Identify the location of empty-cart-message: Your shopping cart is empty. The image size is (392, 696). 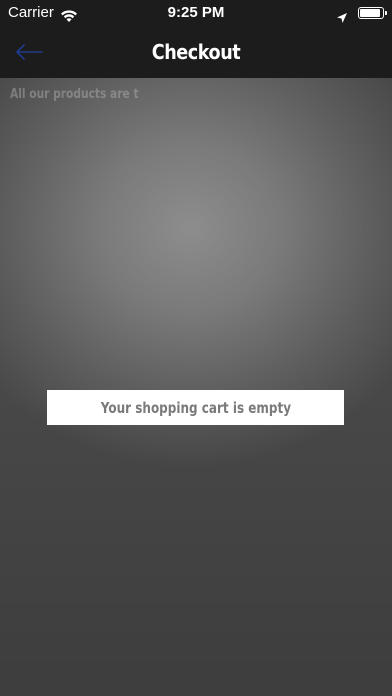
(195, 407).